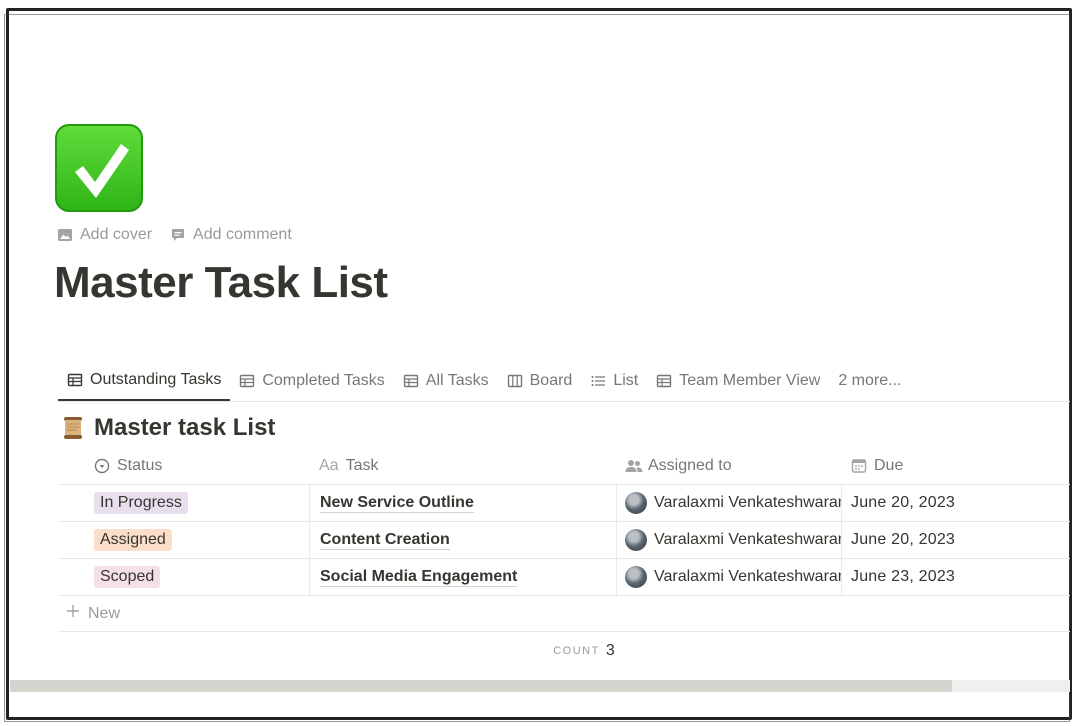  I want to click on count-footer: COUNT 3, so click(564, 651).